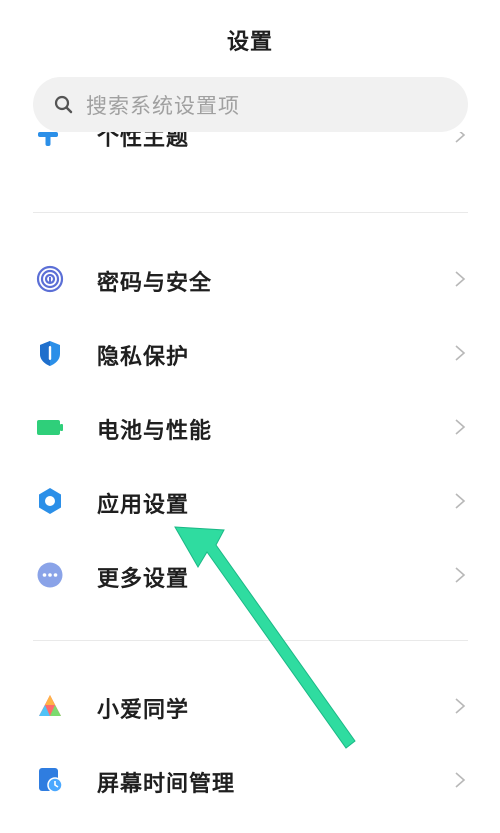 This screenshot has width=500, height=833. Describe the element at coordinates (143, 141) in the screenshot. I see `settings-item-label: 个性主题` at that location.